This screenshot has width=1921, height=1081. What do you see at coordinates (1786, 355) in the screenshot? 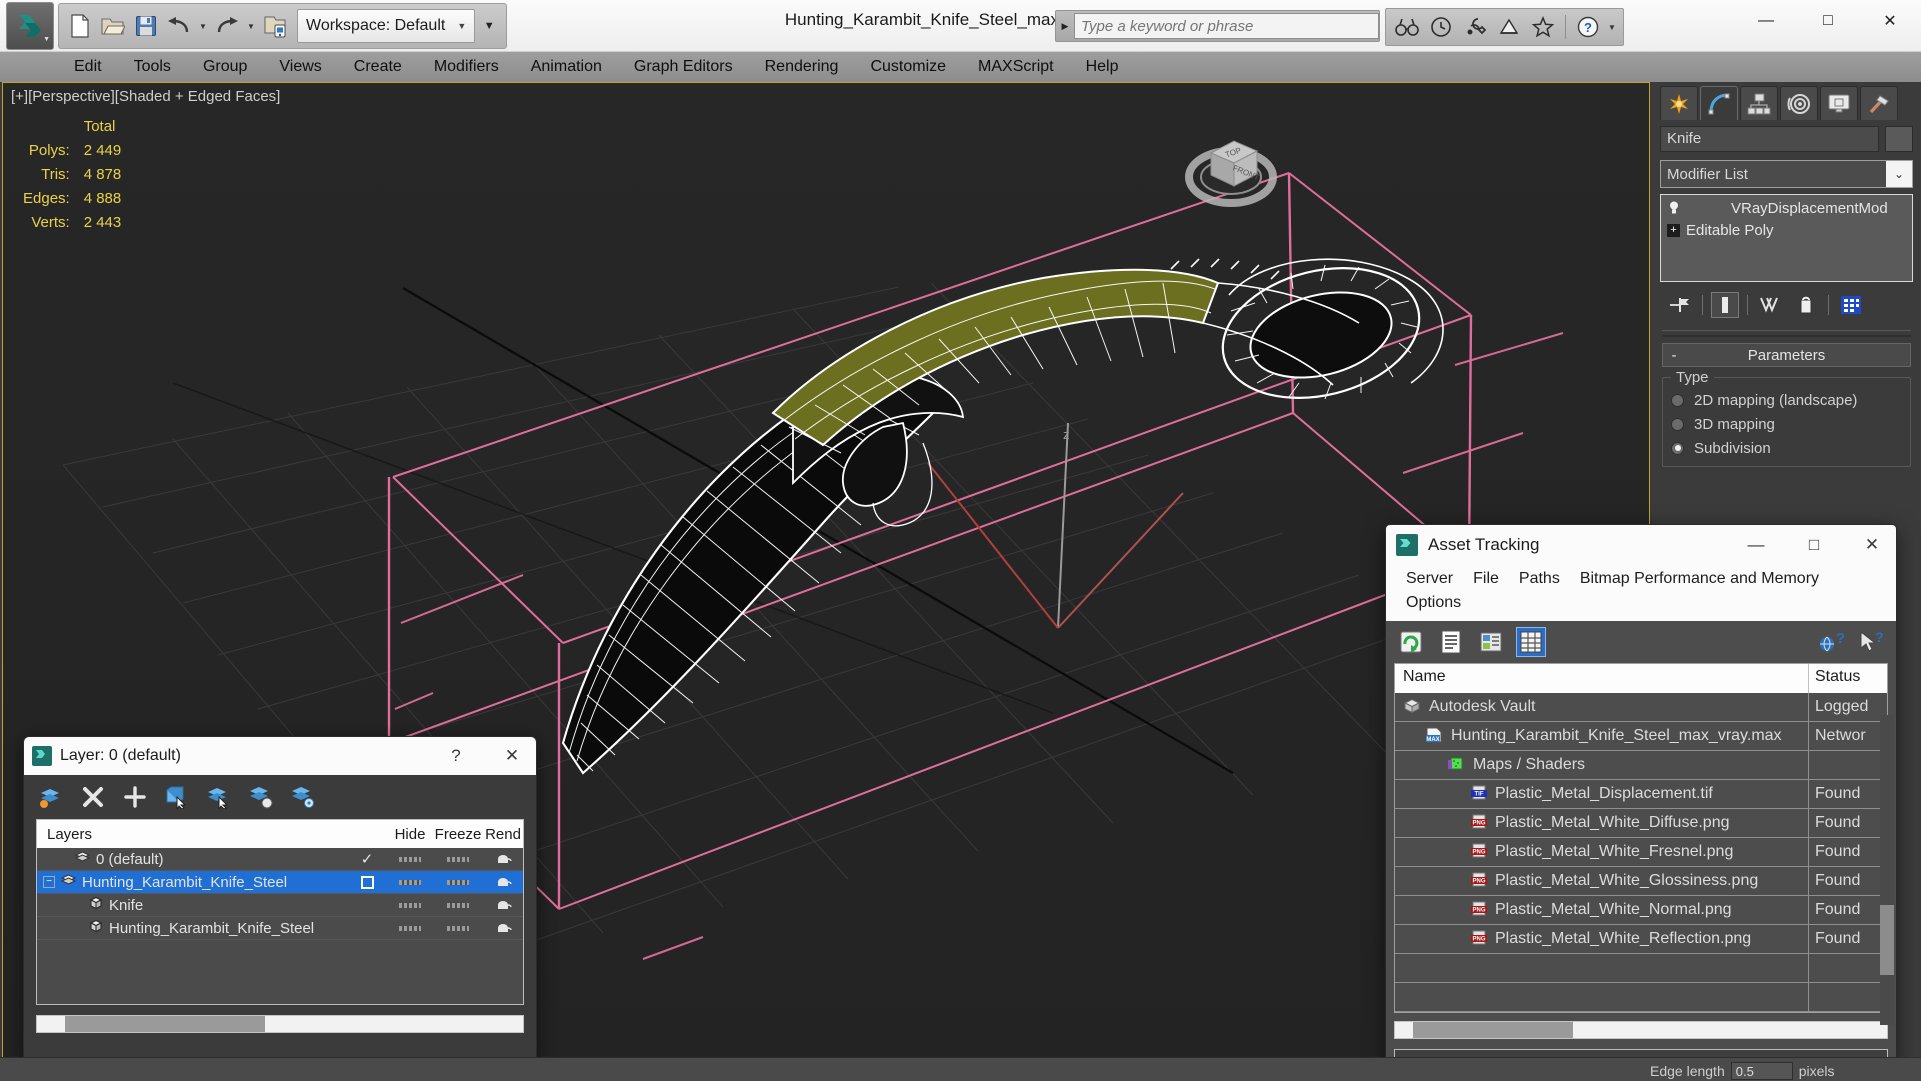
I see `parameters-rollout-header: - Parameters` at bounding box center [1786, 355].